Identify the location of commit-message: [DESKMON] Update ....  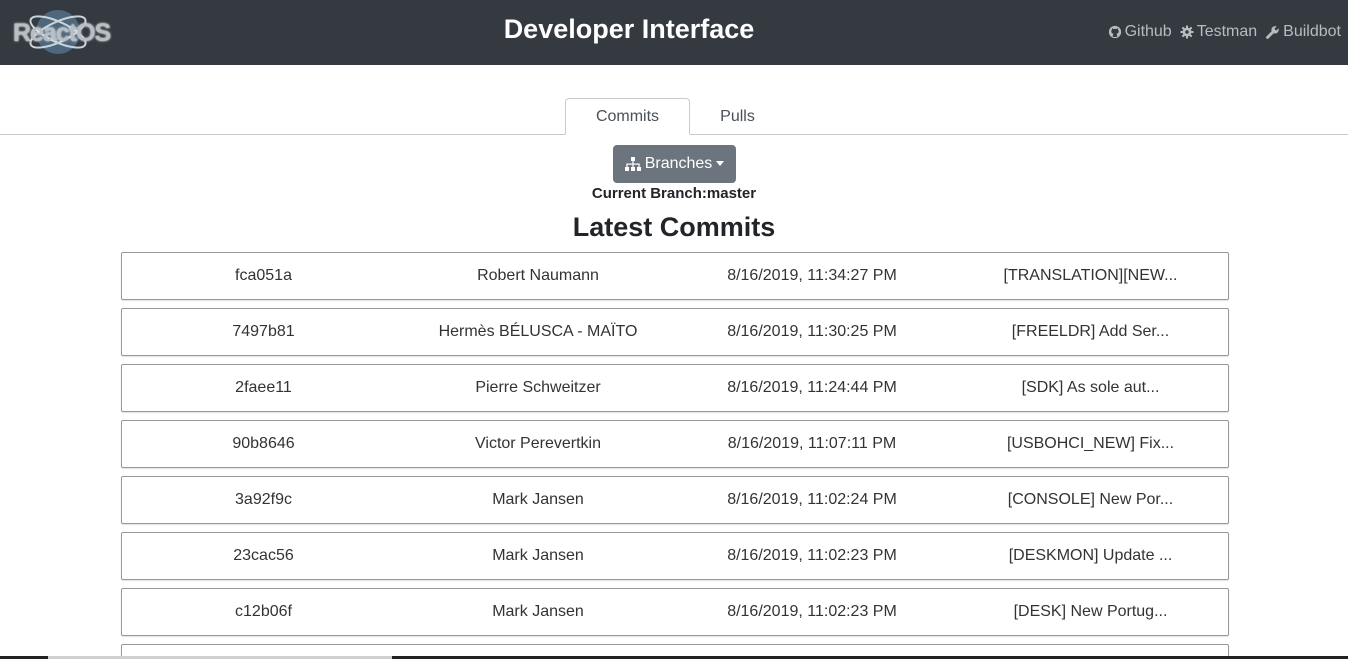
(1090, 555).